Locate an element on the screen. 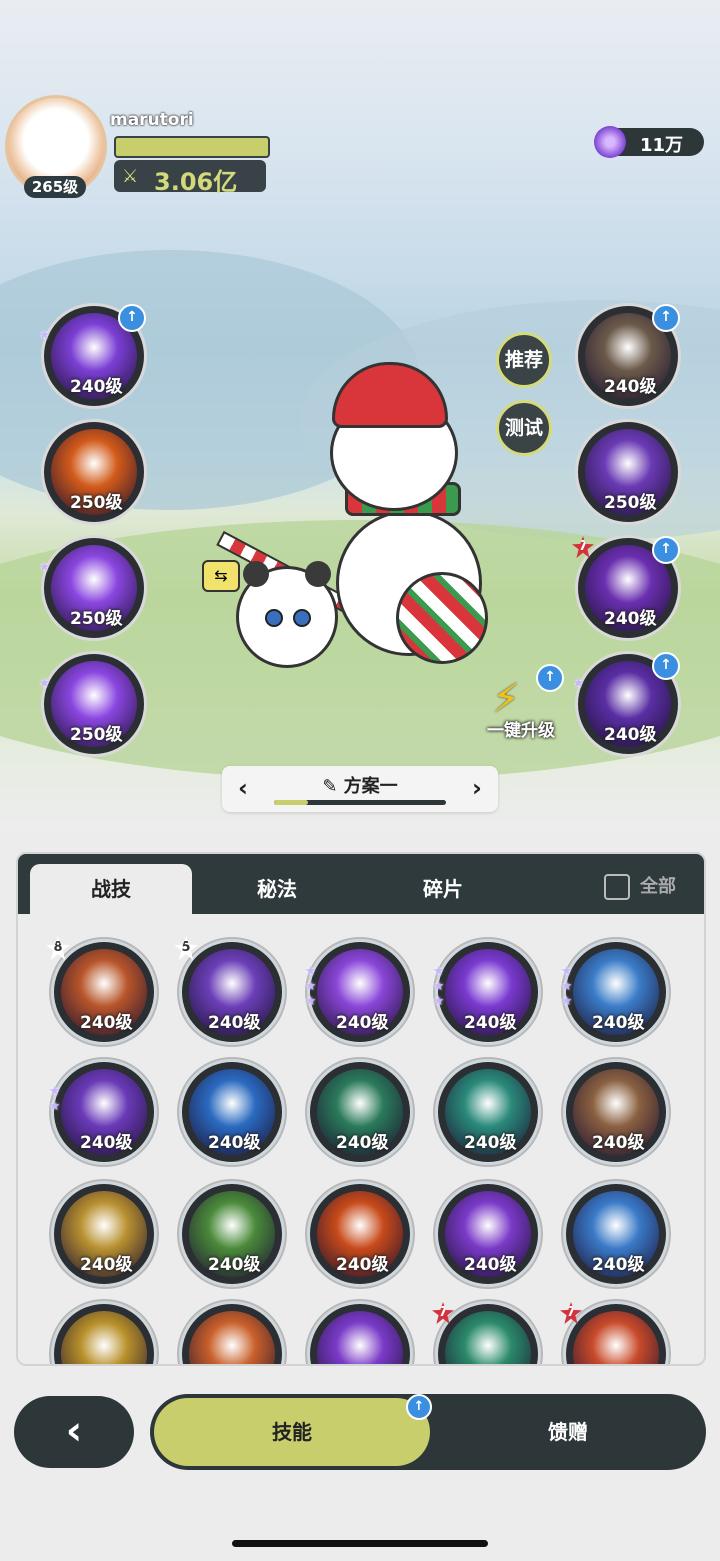 The image size is (720, 1561). currency-amount: 11万 is located at coordinates (662, 145).